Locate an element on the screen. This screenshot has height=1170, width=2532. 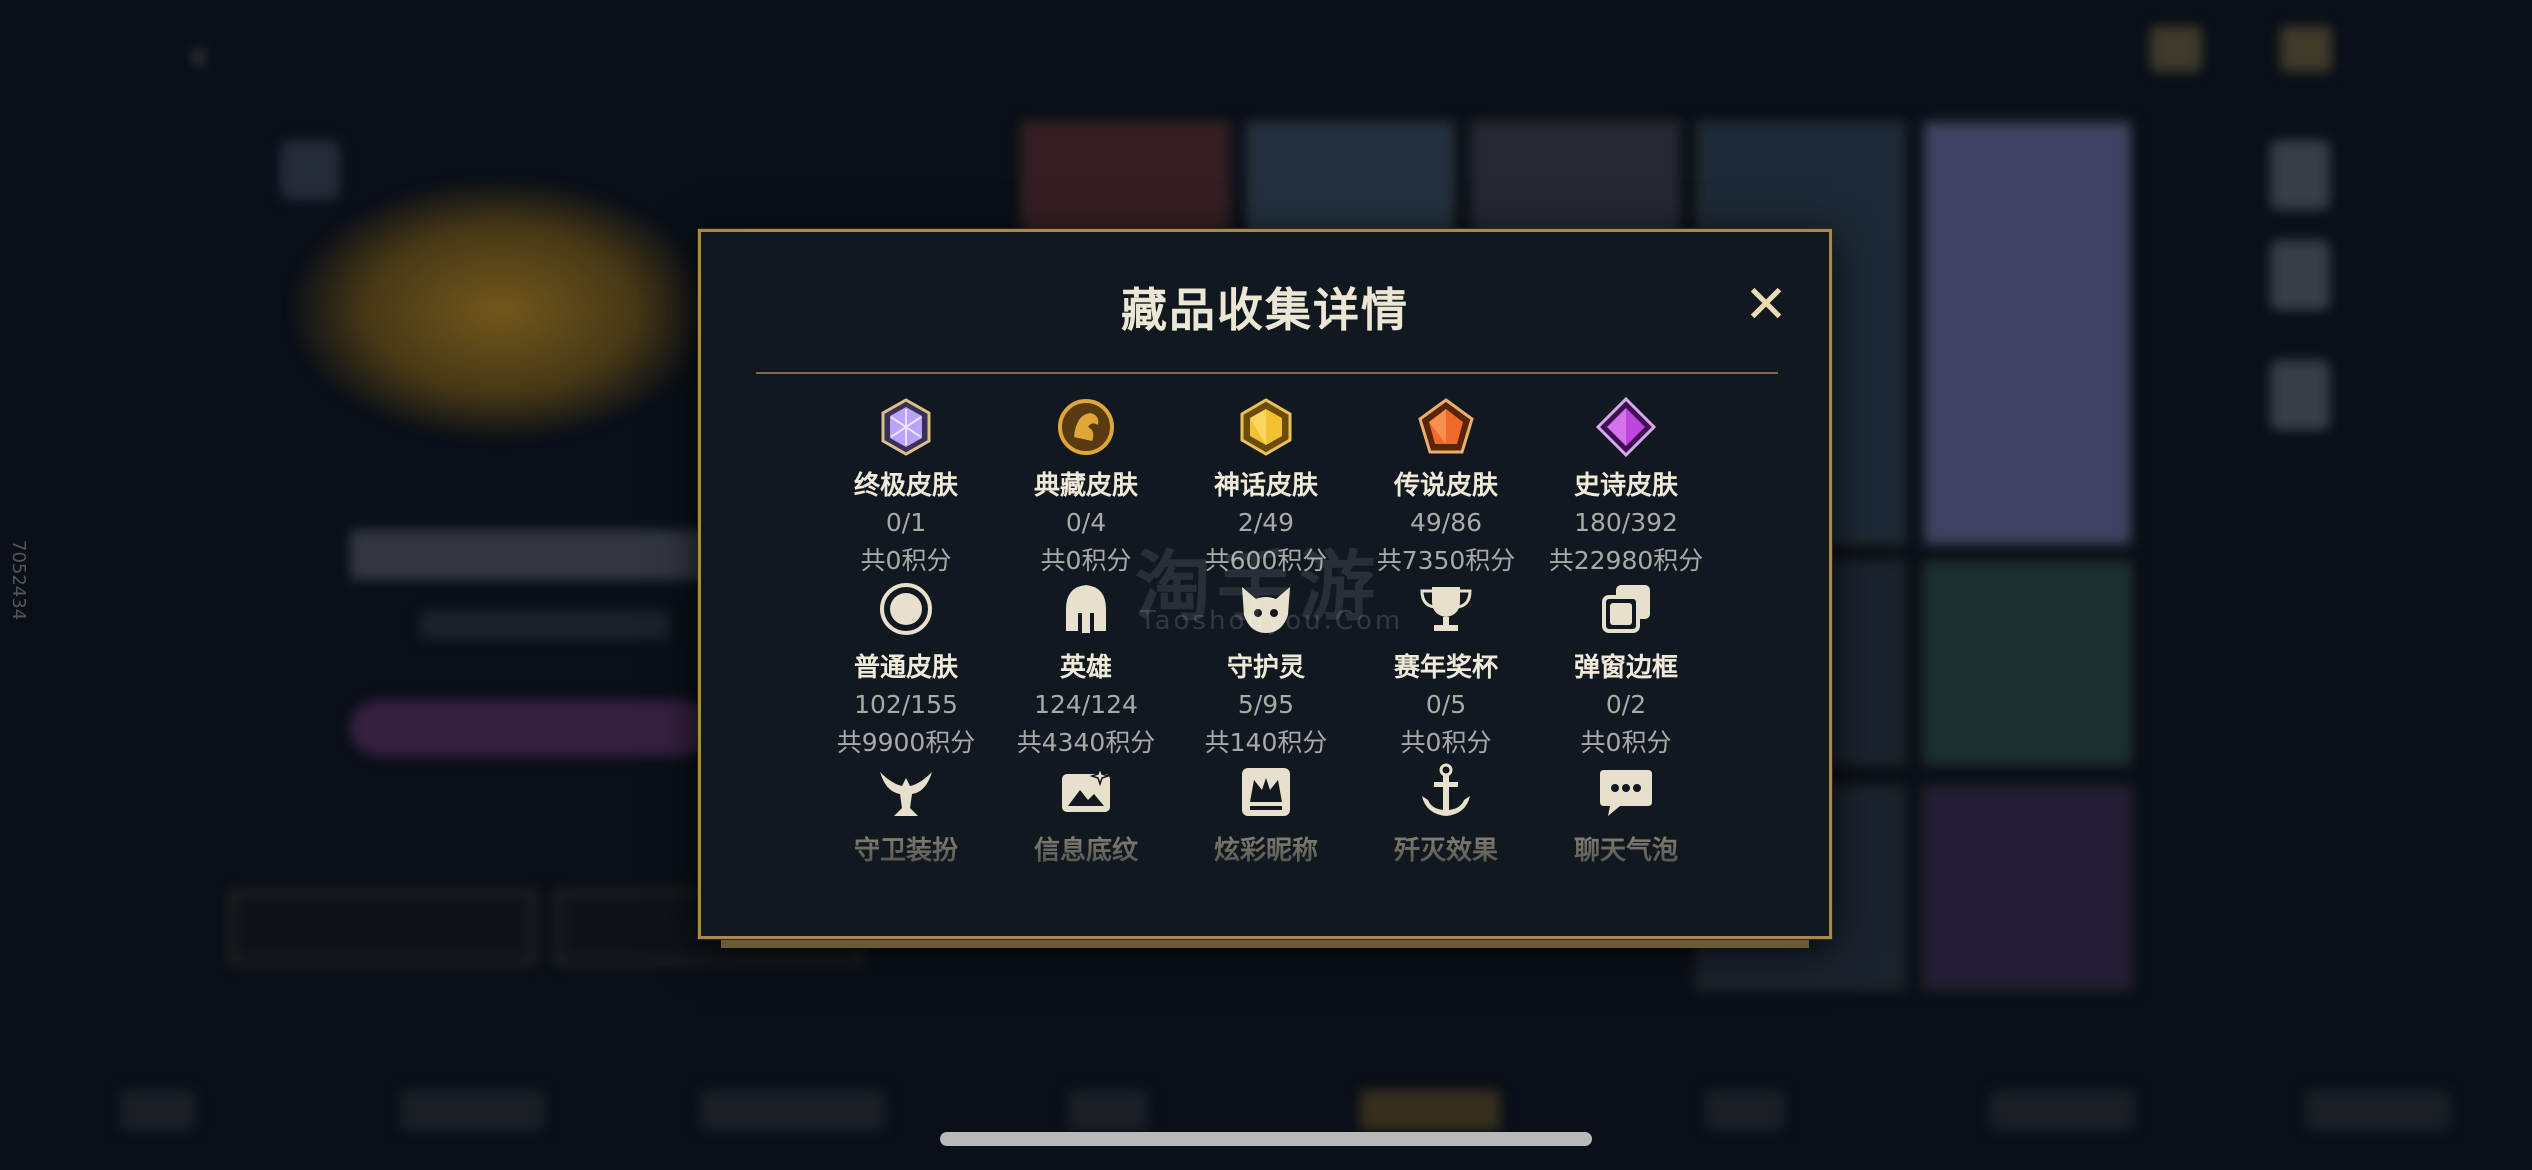
item-count: 102/155 is located at coordinates (906, 704).